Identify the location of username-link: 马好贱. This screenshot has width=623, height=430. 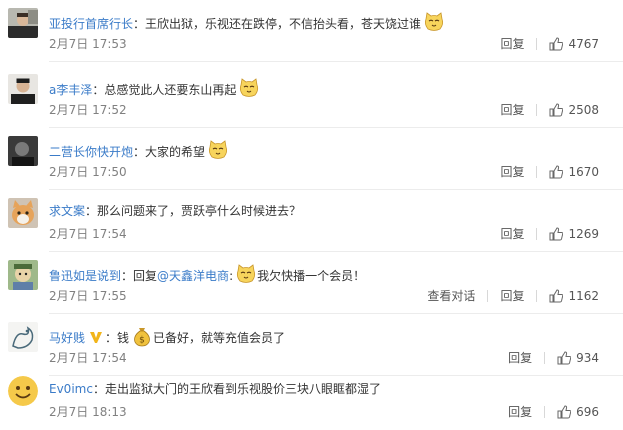
(67, 338).